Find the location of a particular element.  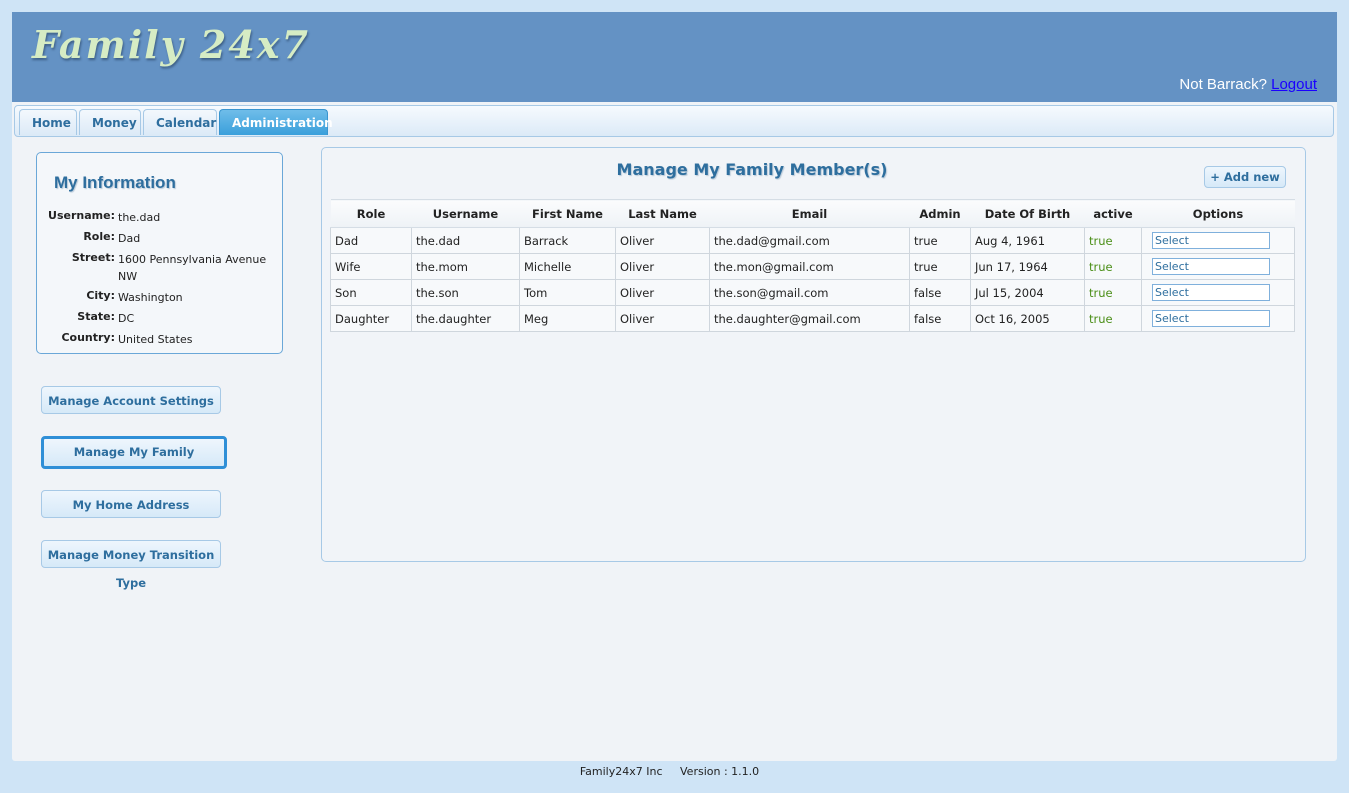

cell-email: the.dad@gmail.com is located at coordinates (809, 240).